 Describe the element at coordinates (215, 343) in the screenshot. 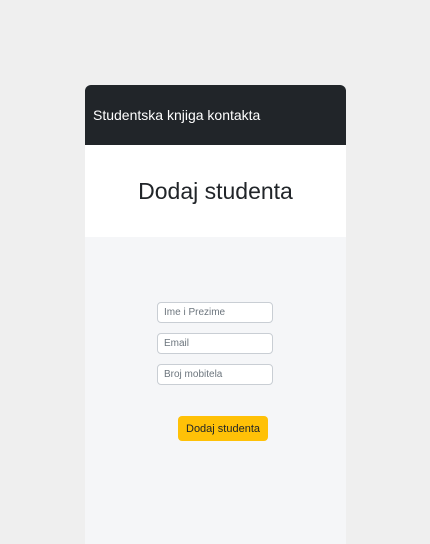

I see `email-input` at that location.